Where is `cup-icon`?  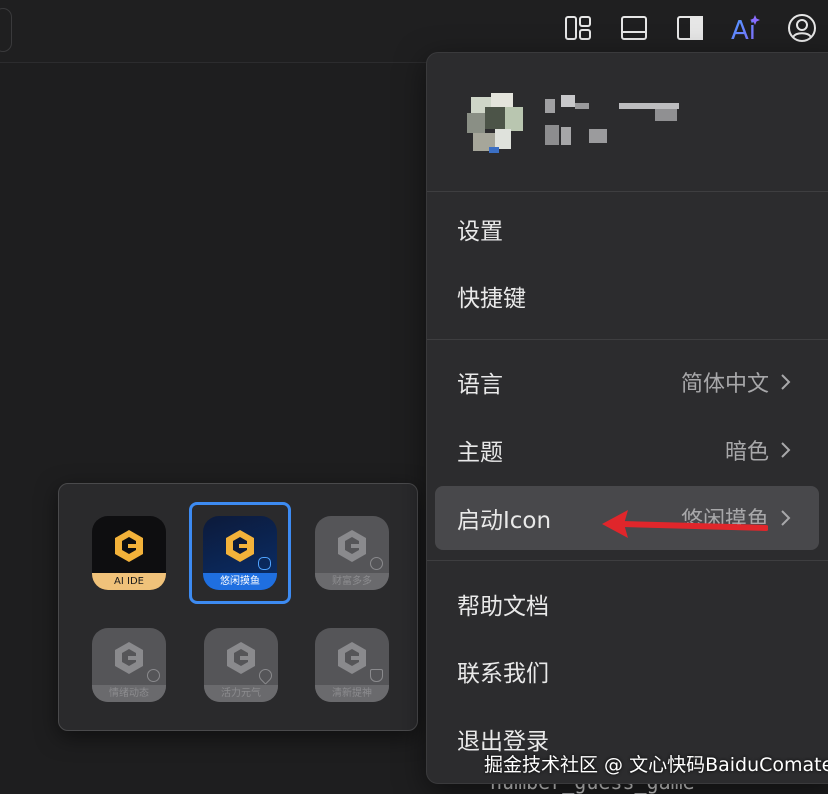 cup-icon is located at coordinates (376, 675).